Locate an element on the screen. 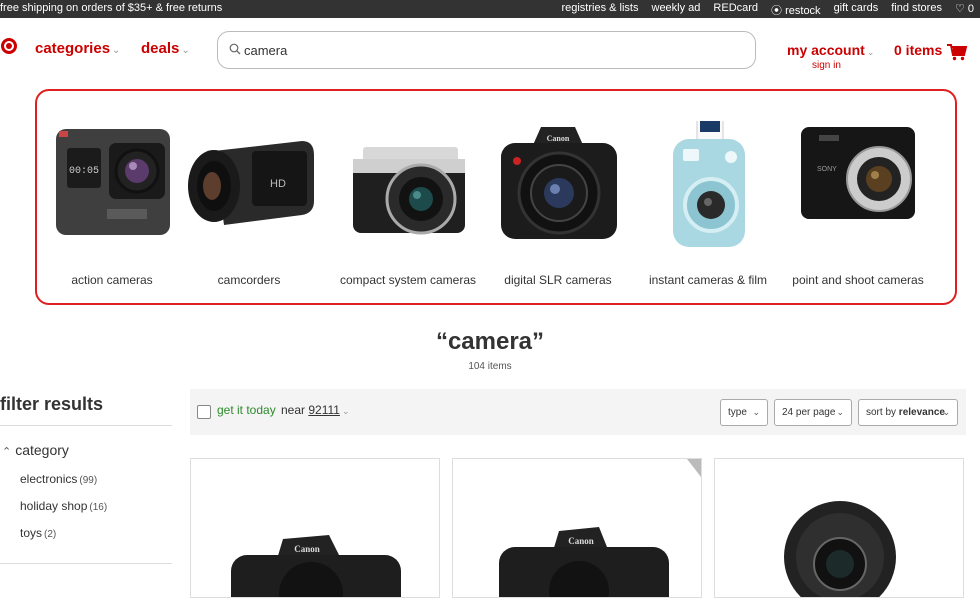 This screenshot has height=598, width=980. product-card is located at coordinates (839, 528).